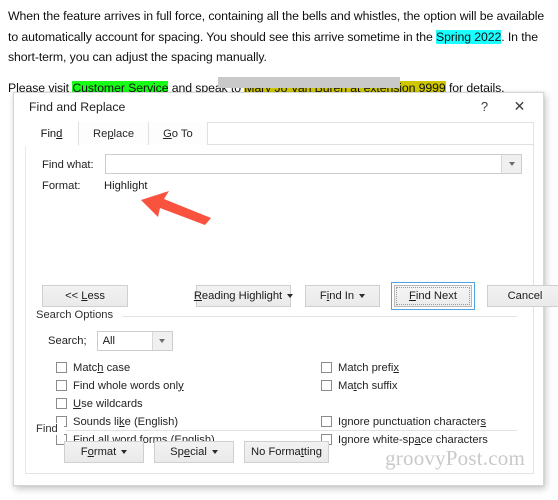 The width and height of the screenshot is (558, 500). Describe the element at coordinates (519, 106) in the screenshot. I see `close-icon: ✕` at that location.